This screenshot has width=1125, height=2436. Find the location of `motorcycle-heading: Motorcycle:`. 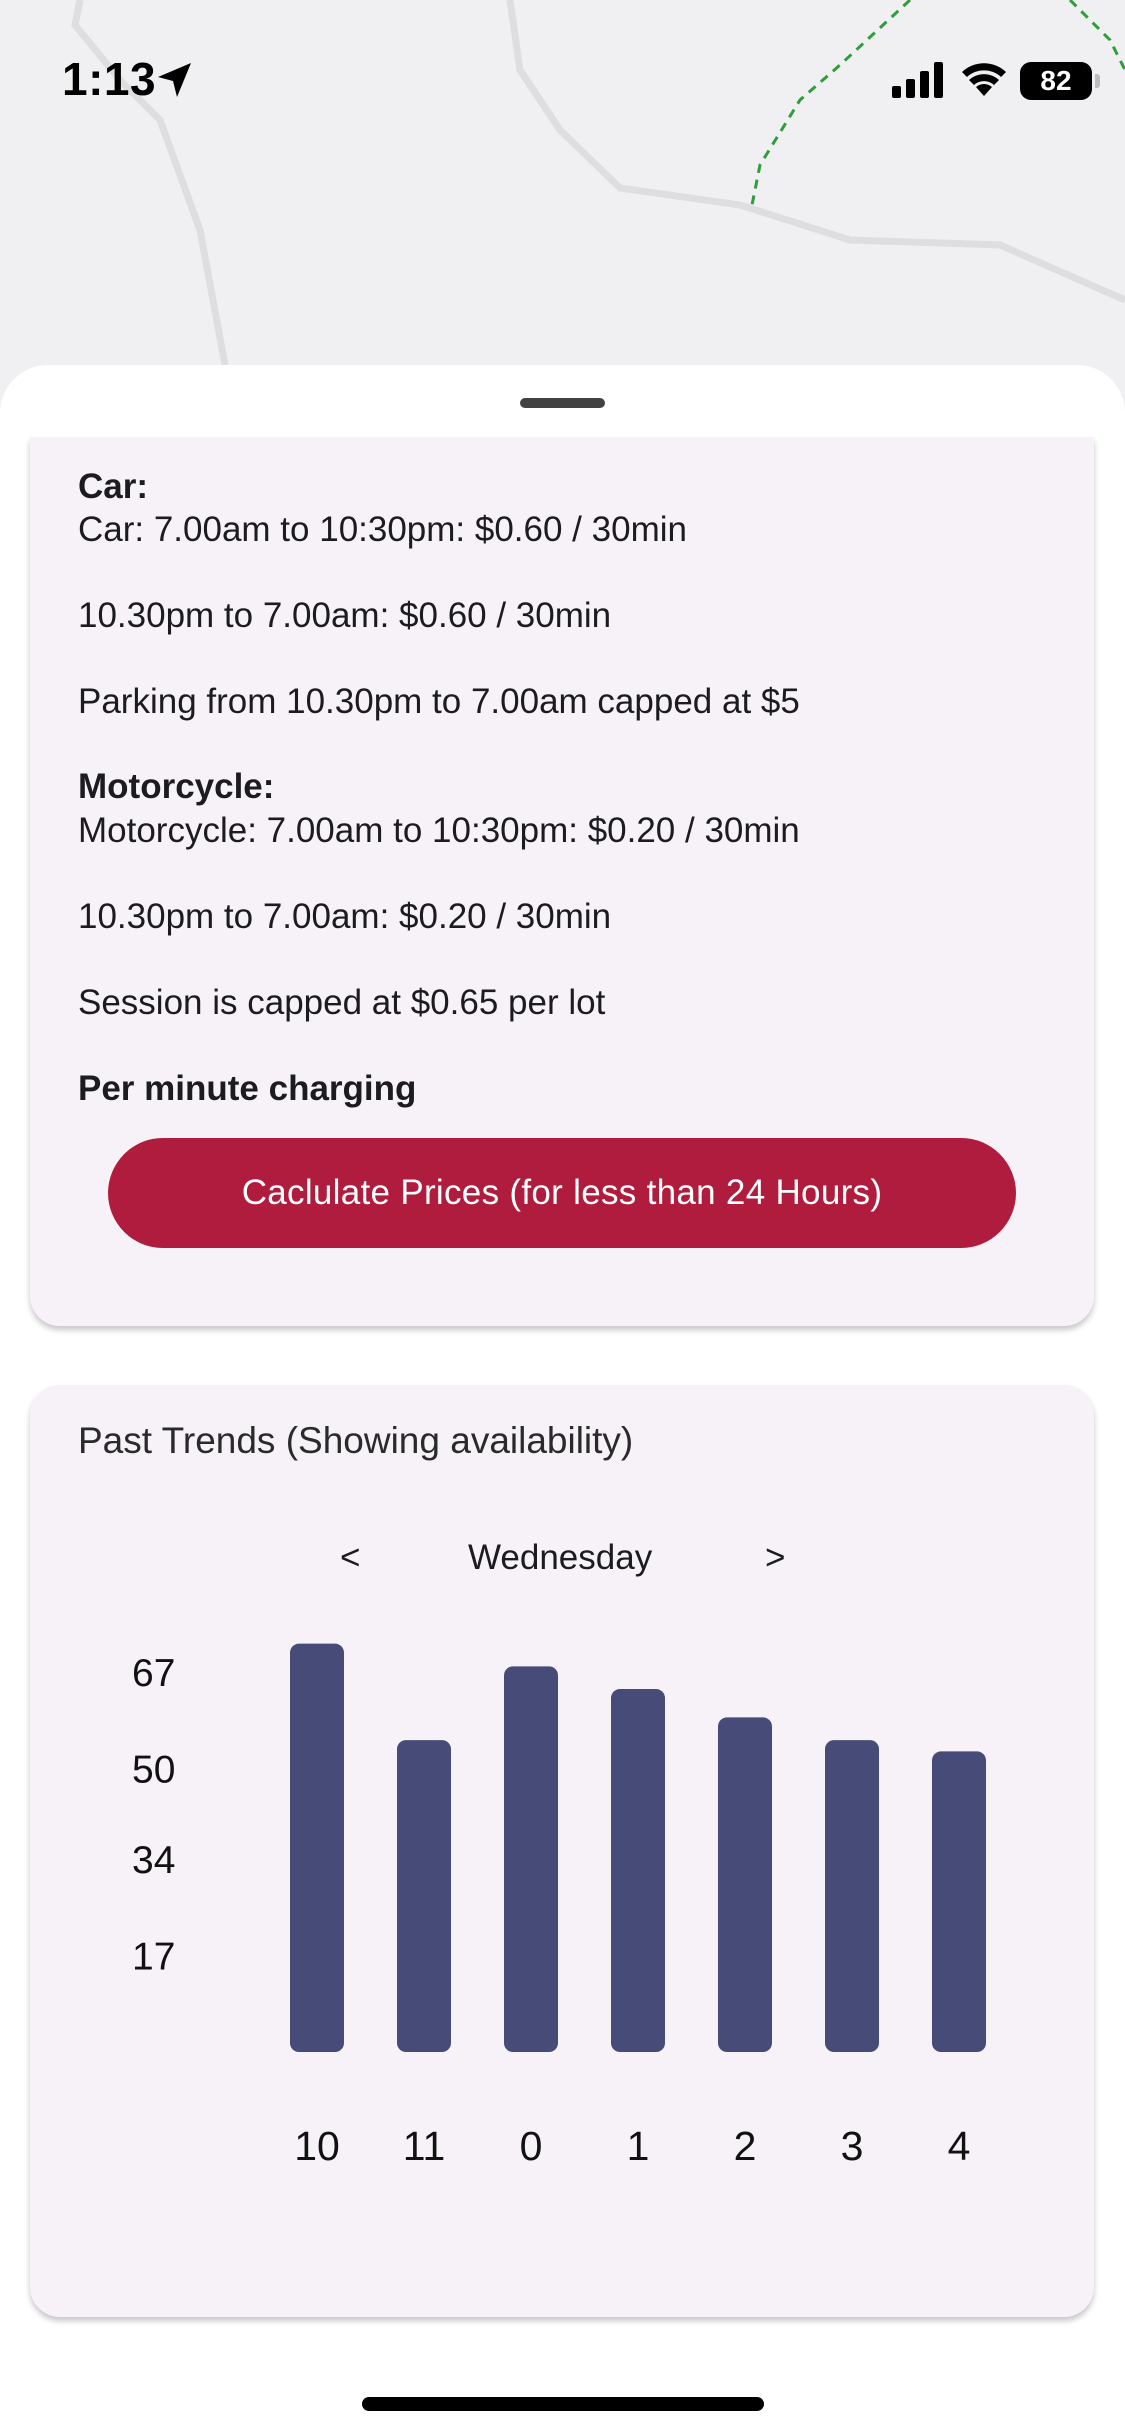

motorcycle-heading: Motorcycle: is located at coordinates (176, 786).